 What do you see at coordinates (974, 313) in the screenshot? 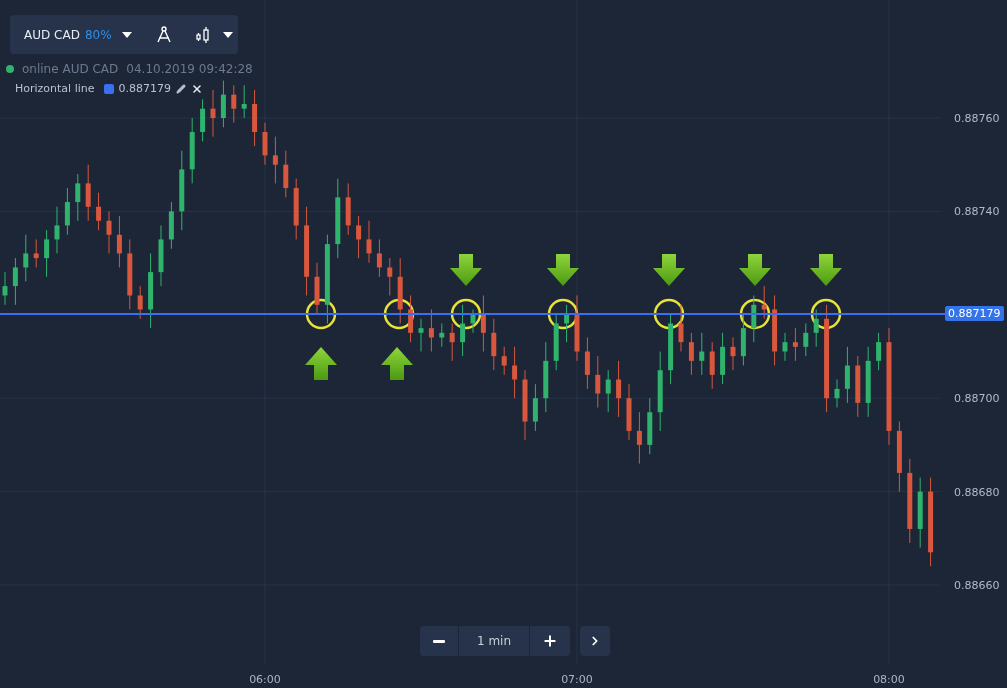
I see `price-badge: 0.887179` at bounding box center [974, 313].